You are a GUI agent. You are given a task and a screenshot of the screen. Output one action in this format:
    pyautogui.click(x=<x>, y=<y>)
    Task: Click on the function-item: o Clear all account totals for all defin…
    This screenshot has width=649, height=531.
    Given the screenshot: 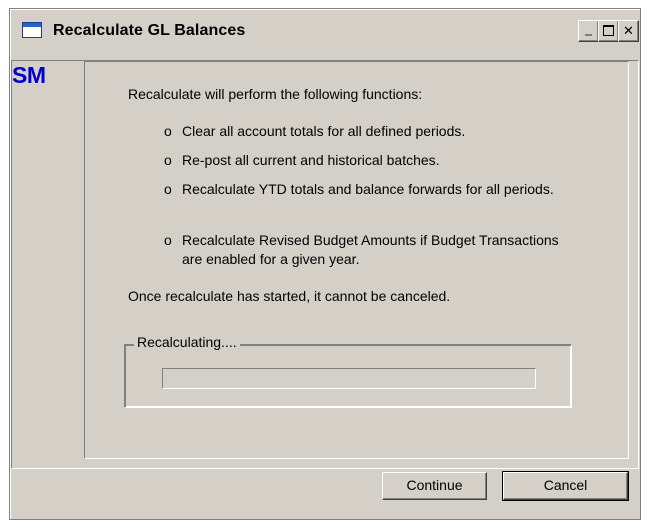 What is the action you would take?
    pyautogui.click(x=363, y=131)
    